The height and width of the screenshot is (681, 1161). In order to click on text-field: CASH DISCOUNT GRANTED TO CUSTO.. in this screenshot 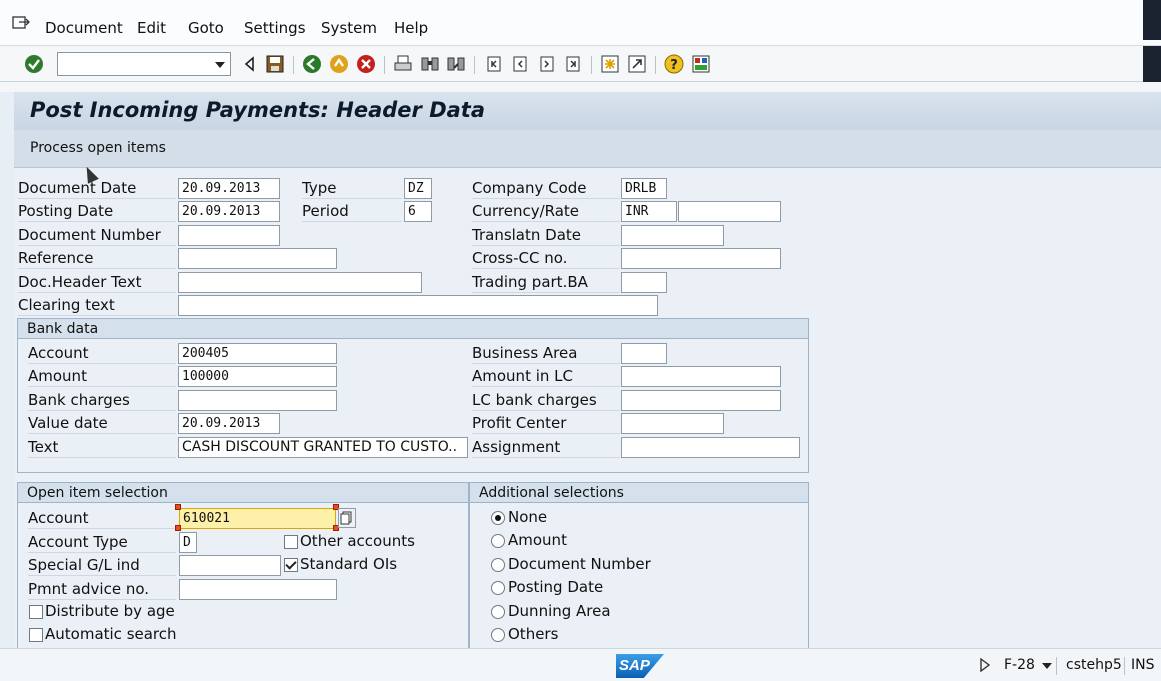, I will do `click(323, 447)`.